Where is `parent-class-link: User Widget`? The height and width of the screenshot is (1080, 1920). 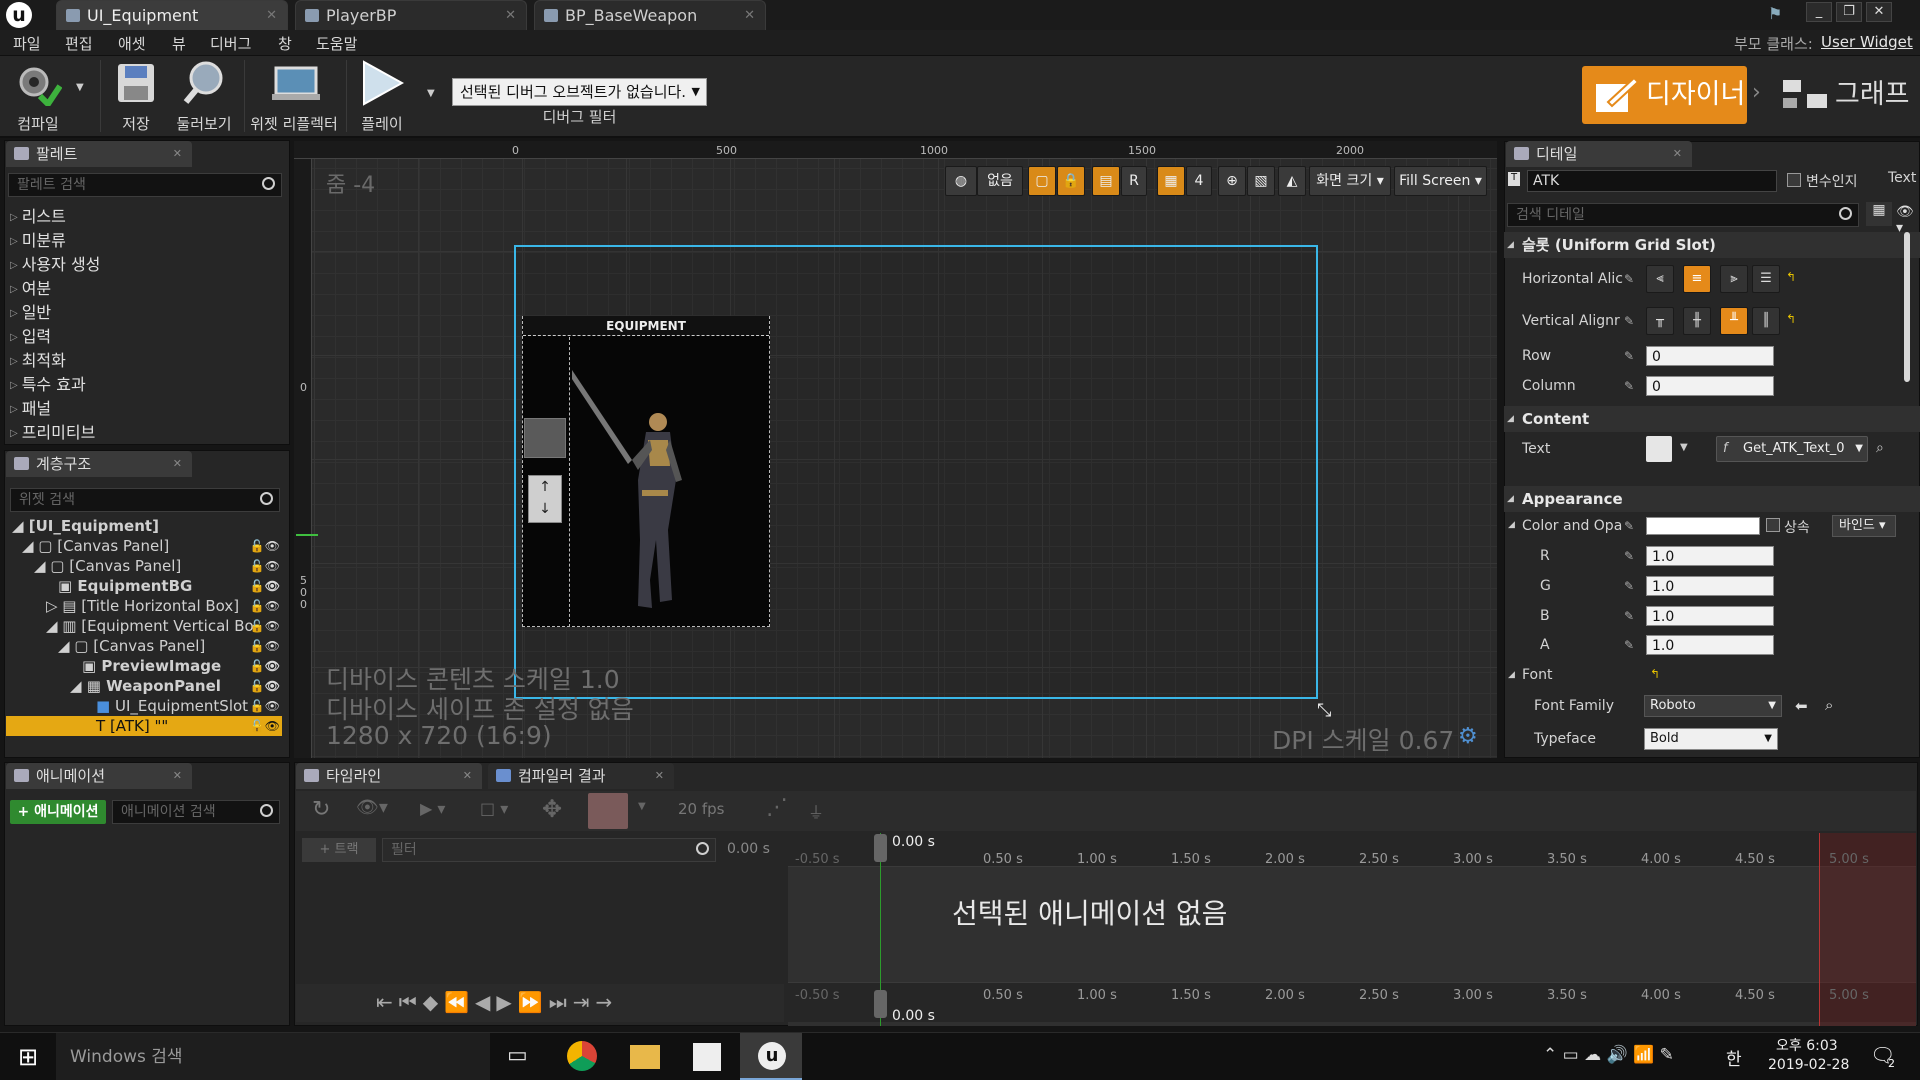 parent-class-link: User Widget is located at coordinates (1867, 42).